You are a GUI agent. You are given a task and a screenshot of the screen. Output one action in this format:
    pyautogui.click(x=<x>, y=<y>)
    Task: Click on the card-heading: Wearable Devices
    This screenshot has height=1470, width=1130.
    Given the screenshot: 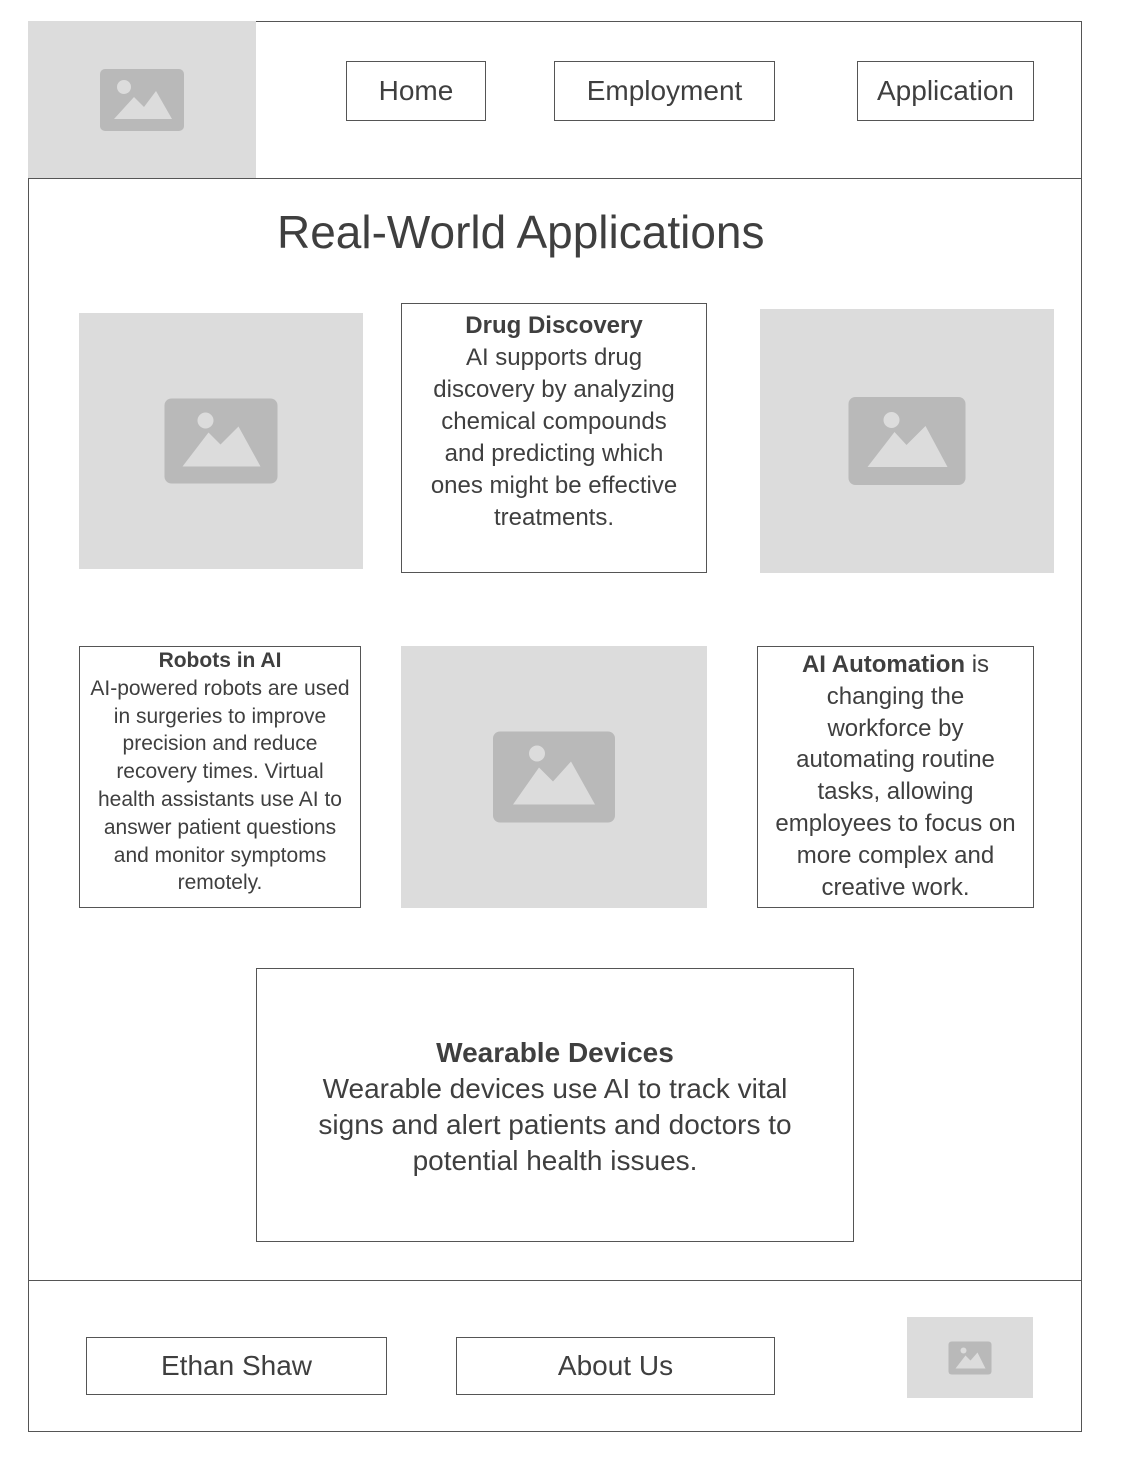 What is the action you would take?
    pyautogui.click(x=555, y=1052)
    